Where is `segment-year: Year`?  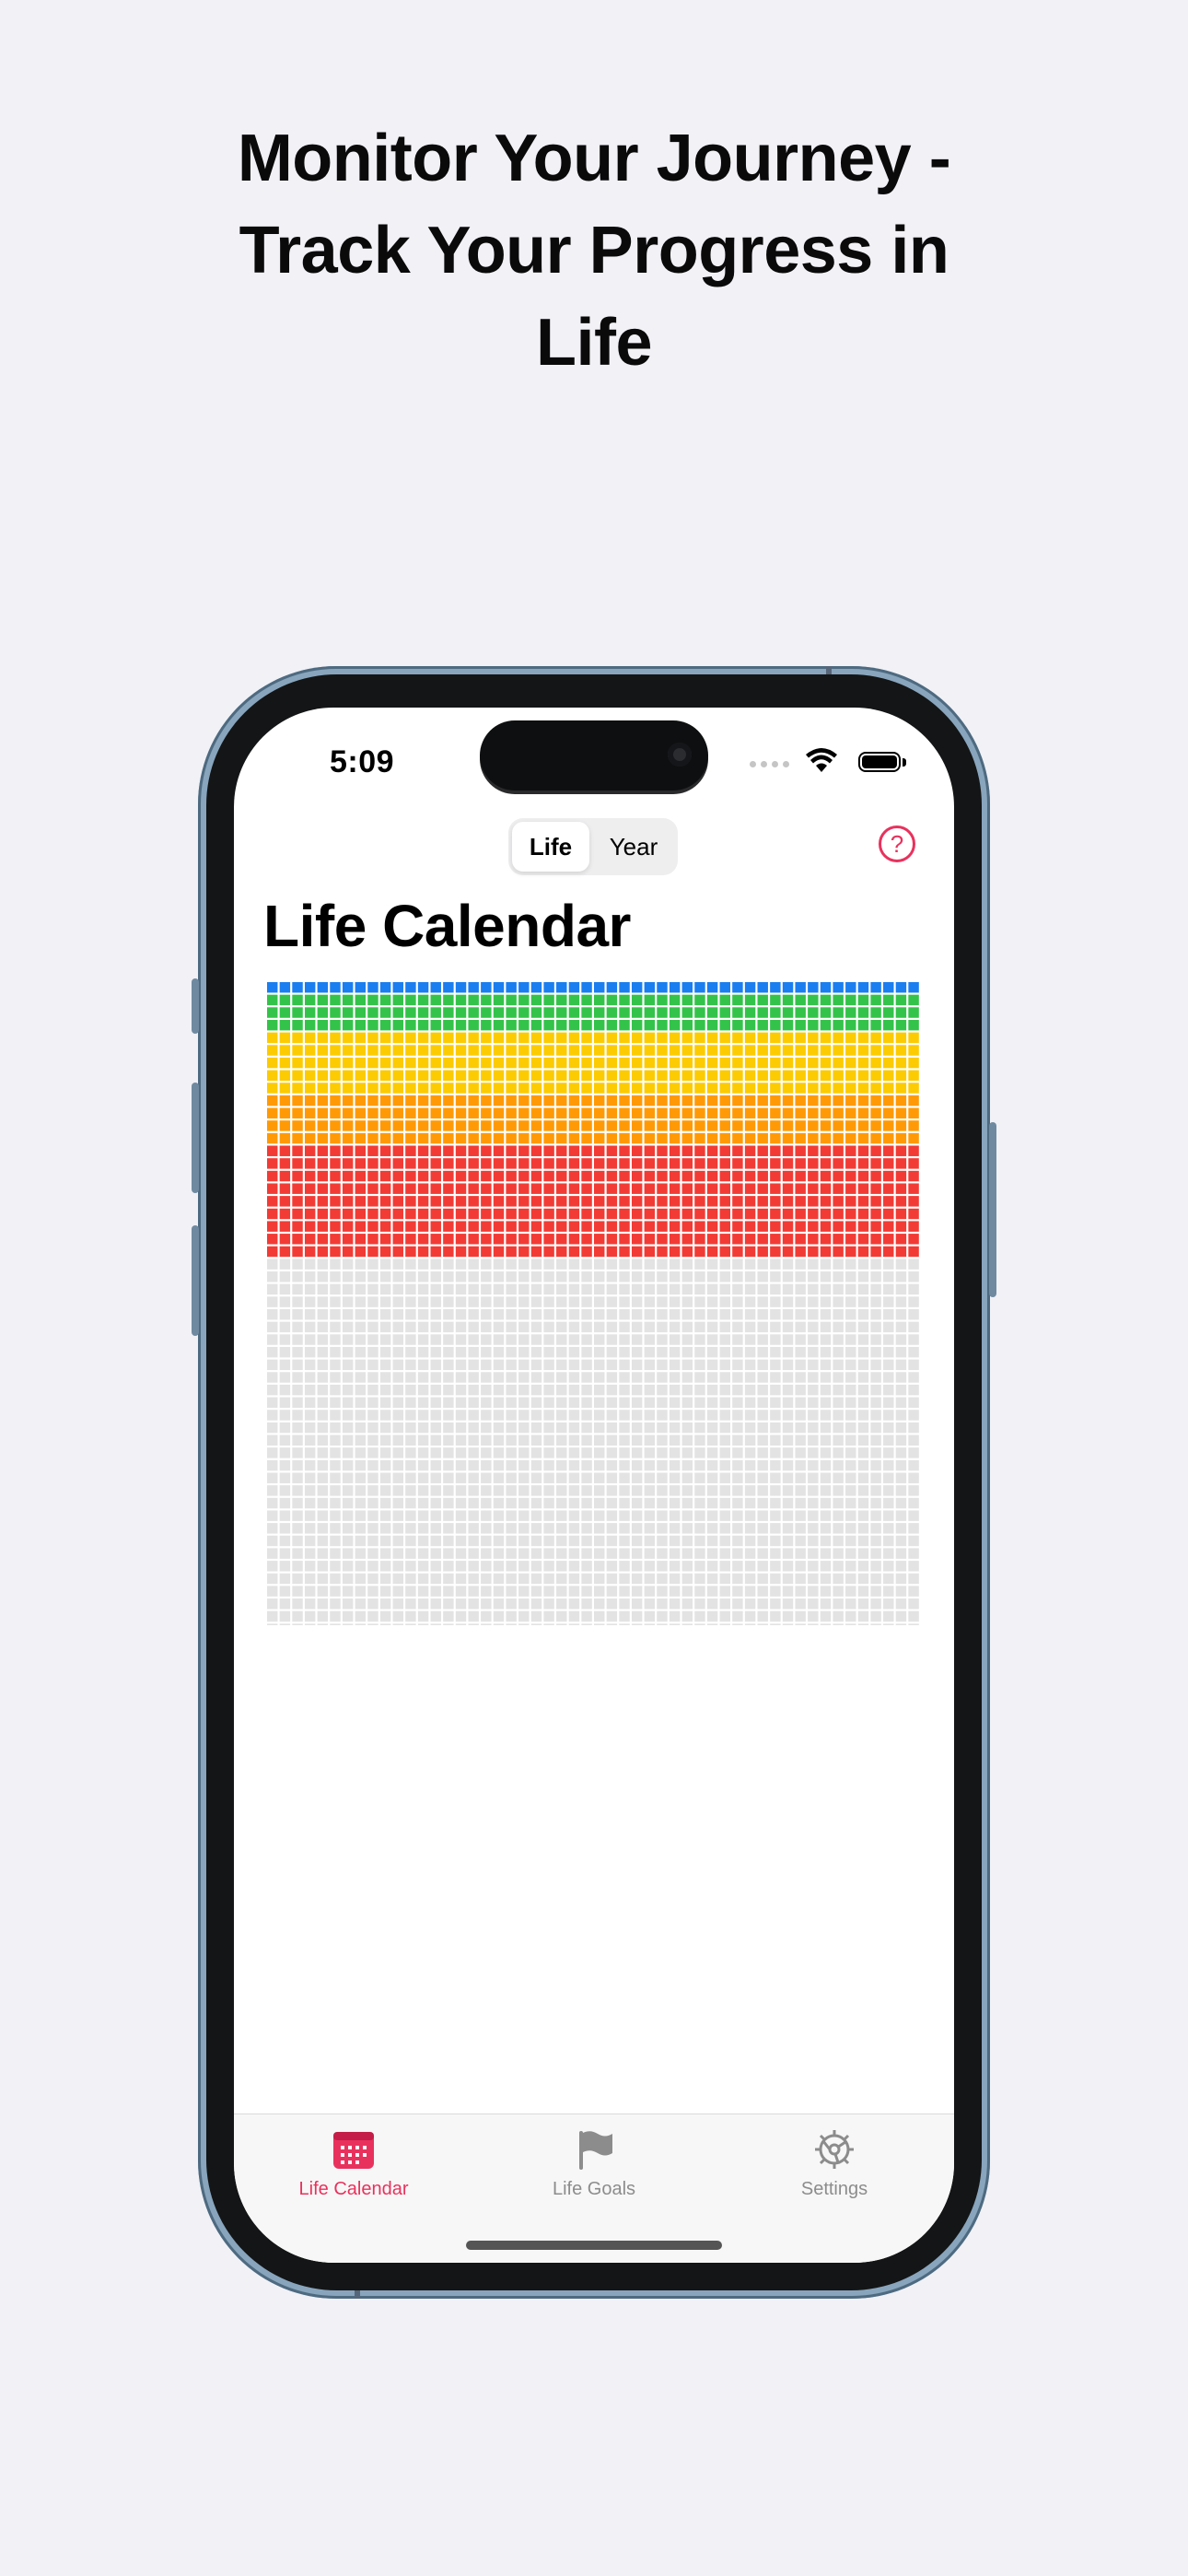
segment-year: Year is located at coordinates (633, 847).